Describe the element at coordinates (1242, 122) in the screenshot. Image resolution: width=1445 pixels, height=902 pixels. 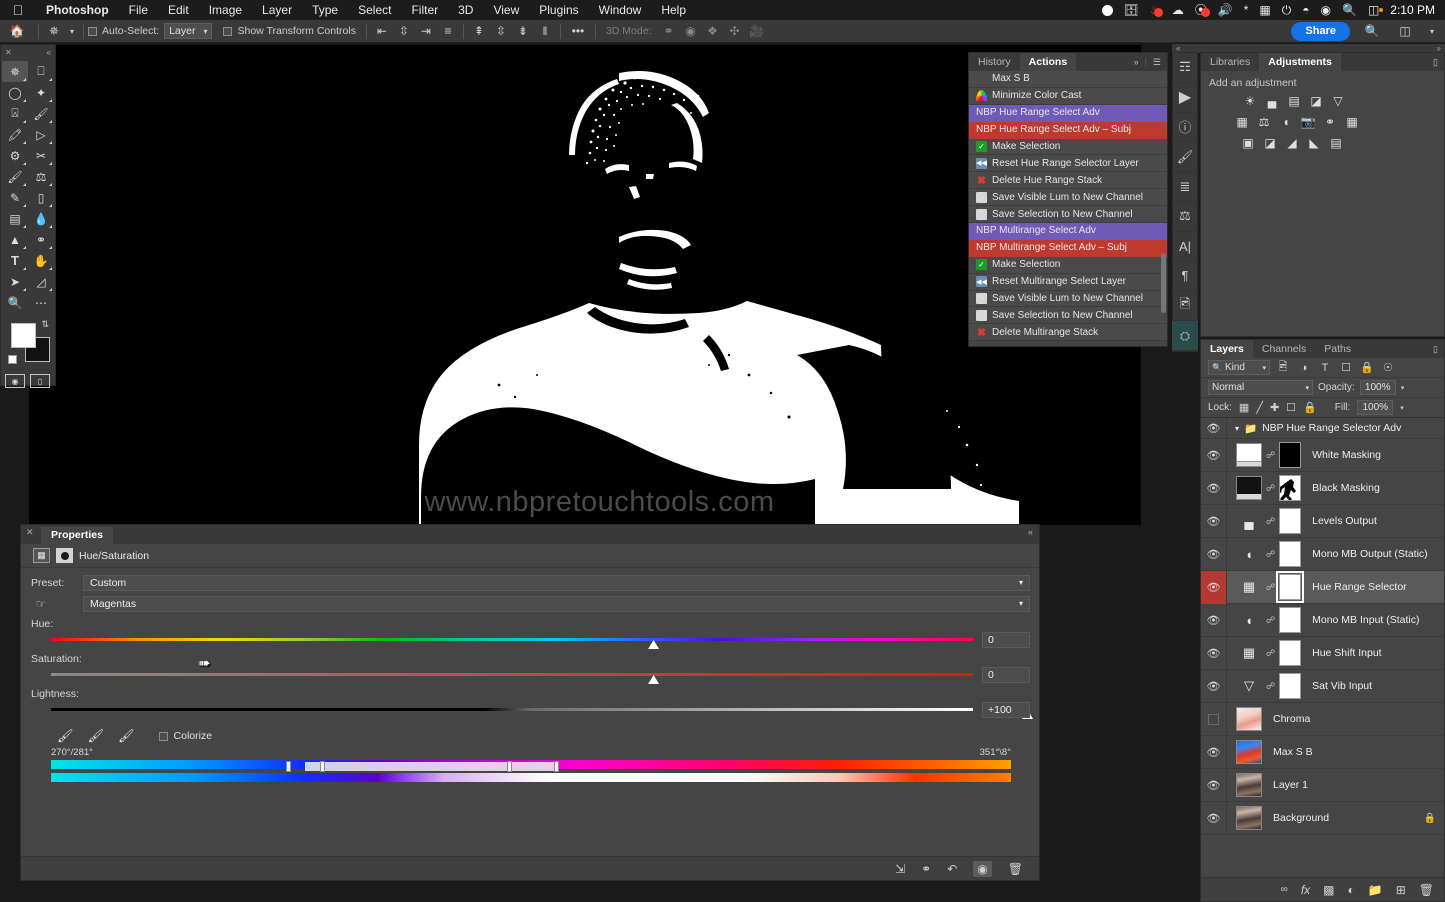
I see `hue-saturation-icon: ▦` at that location.